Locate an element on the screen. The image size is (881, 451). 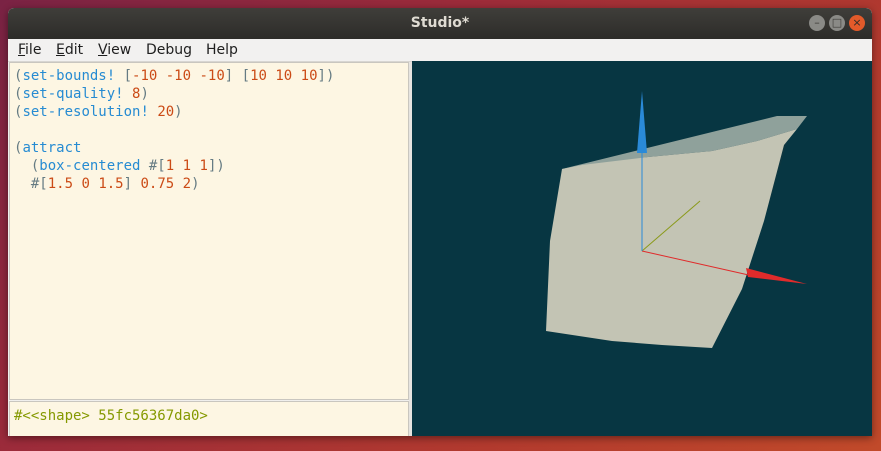
menu-file: File is located at coordinates (29, 50).